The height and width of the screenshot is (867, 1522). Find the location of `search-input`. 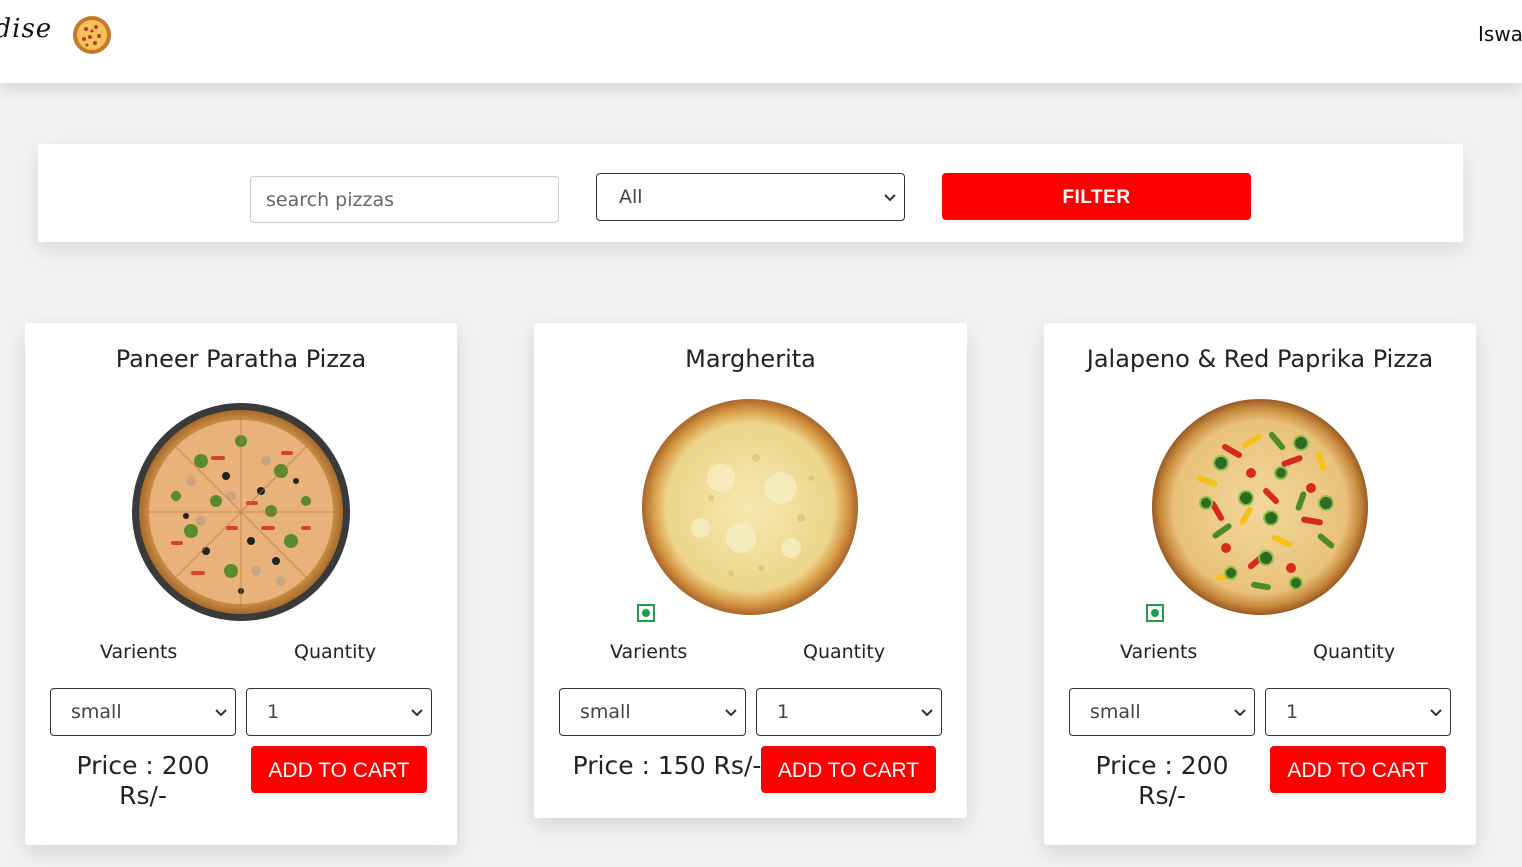

search-input is located at coordinates (404, 199).